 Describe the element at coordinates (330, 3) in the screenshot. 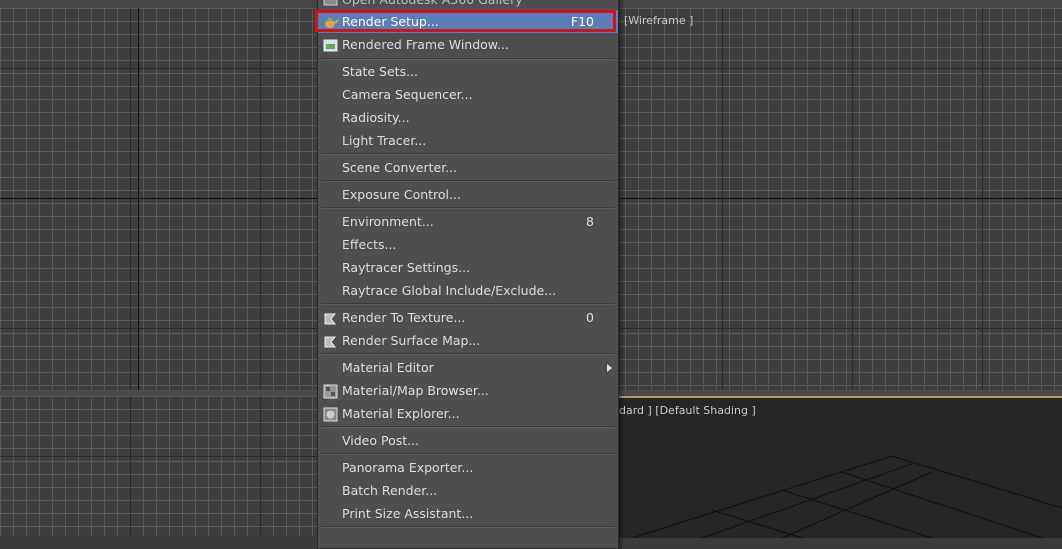

I see `gallery-icon` at that location.